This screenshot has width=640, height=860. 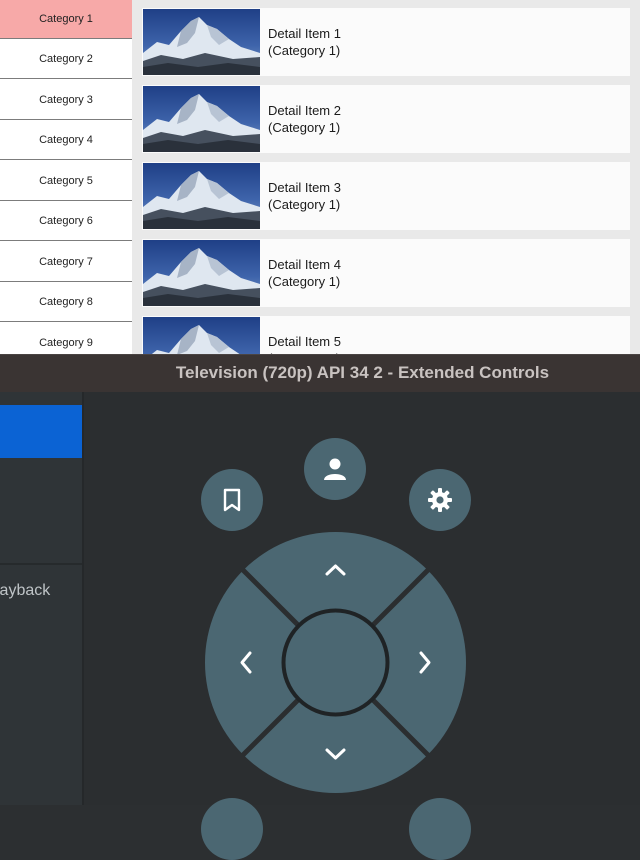 What do you see at coordinates (66, 59) in the screenshot?
I see `category-item: Category 2` at bounding box center [66, 59].